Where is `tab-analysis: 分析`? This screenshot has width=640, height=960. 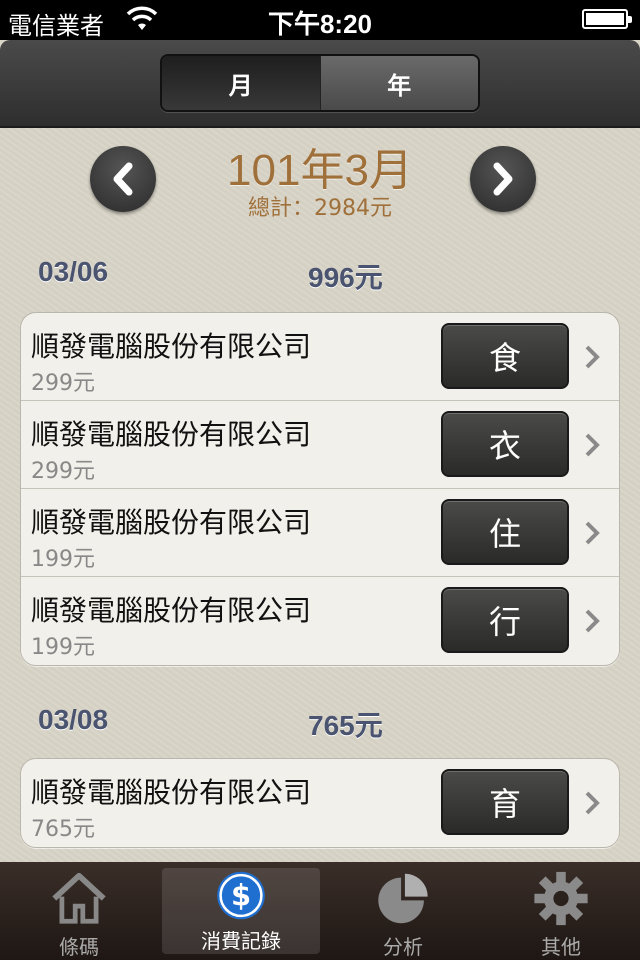
tab-analysis: 分析 is located at coordinates (403, 911).